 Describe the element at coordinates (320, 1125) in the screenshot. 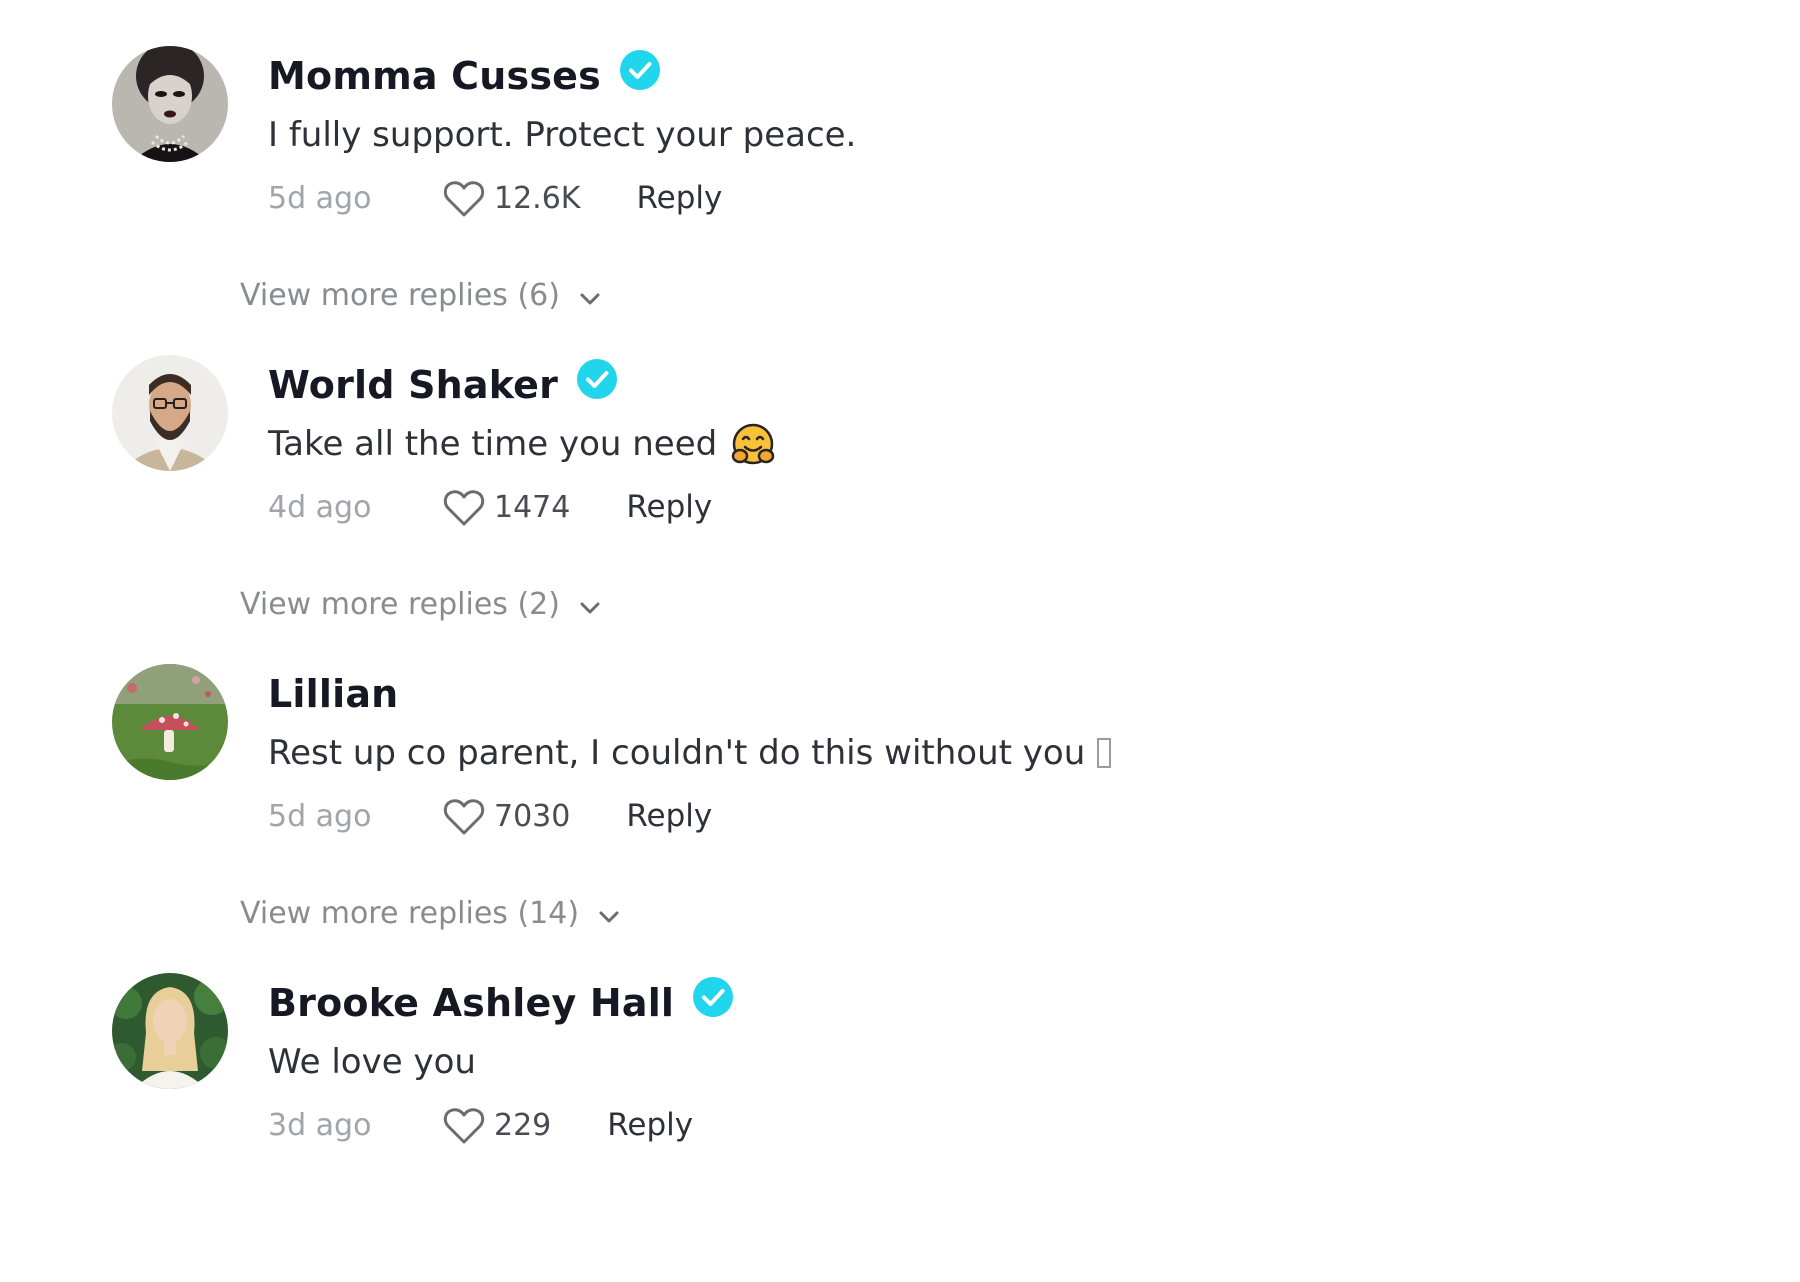

I see `comment-time: 3d ago` at that location.